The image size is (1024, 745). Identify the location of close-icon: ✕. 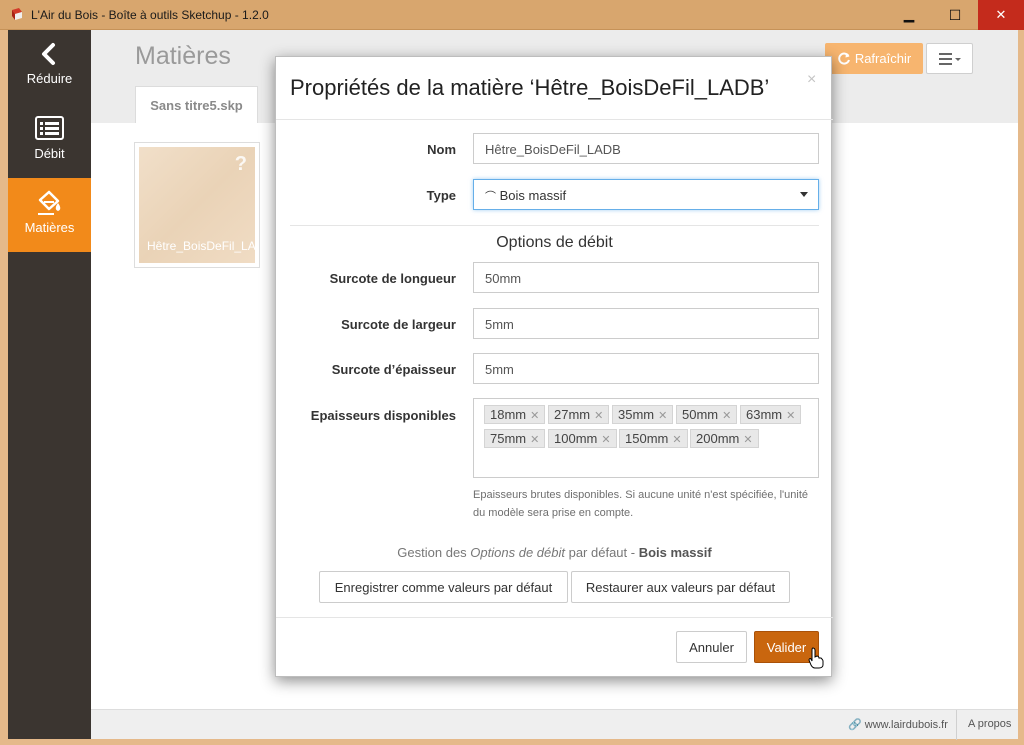
(1001, 14).